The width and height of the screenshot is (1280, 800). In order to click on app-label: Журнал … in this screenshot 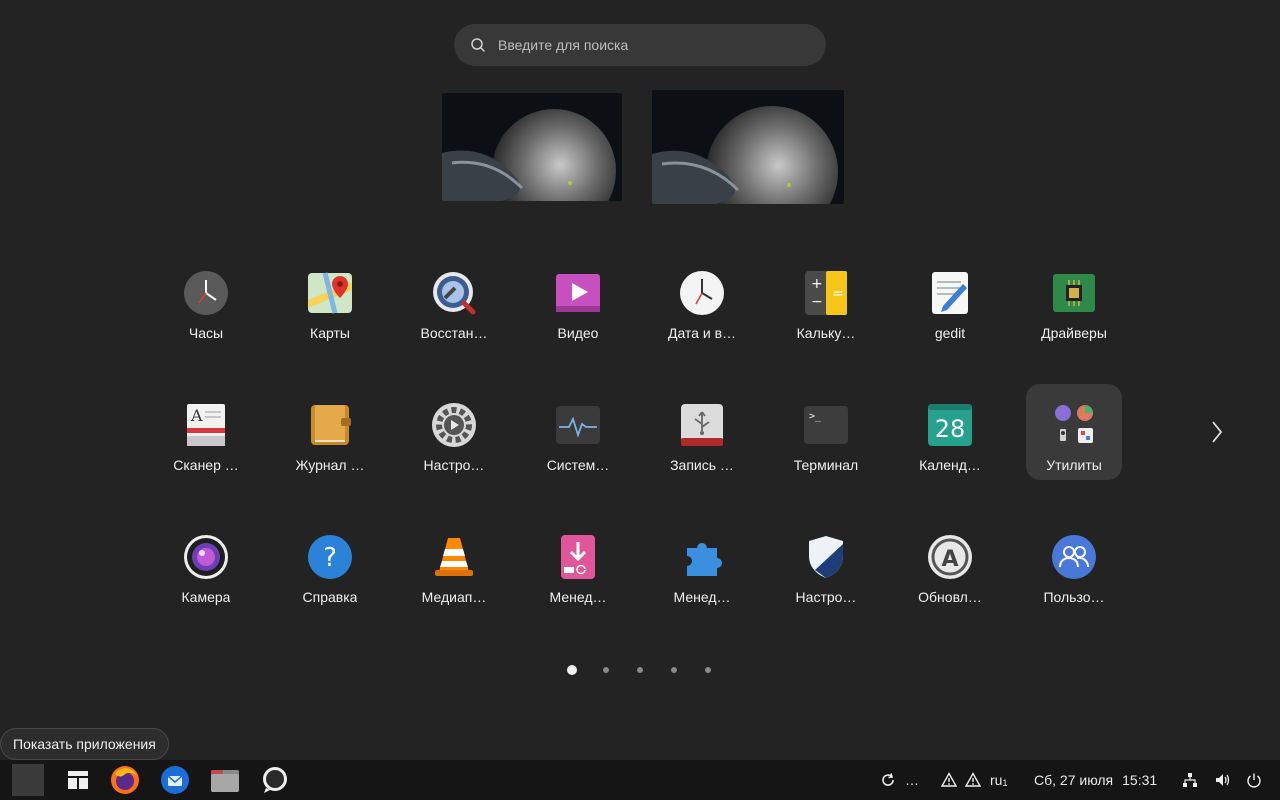, I will do `click(330, 465)`.